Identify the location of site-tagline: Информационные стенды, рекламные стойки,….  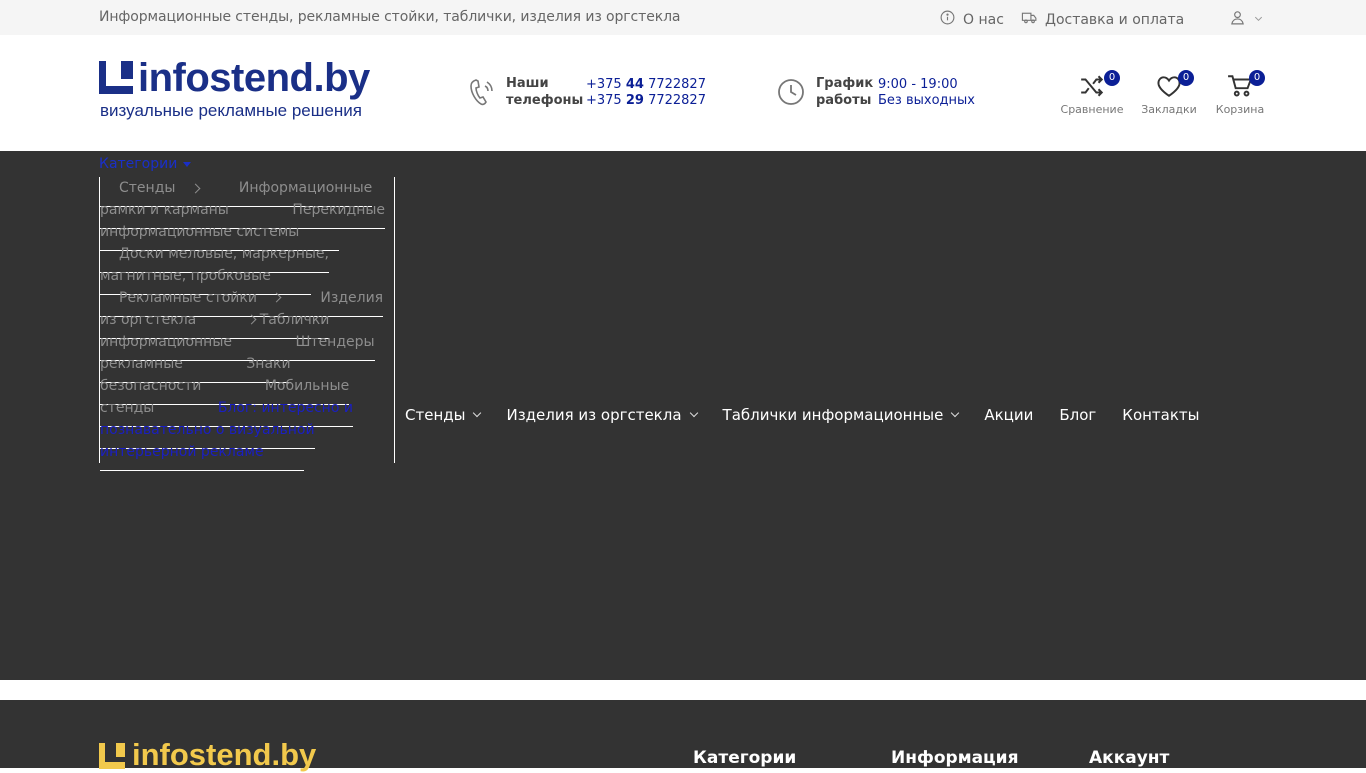
(390, 17).